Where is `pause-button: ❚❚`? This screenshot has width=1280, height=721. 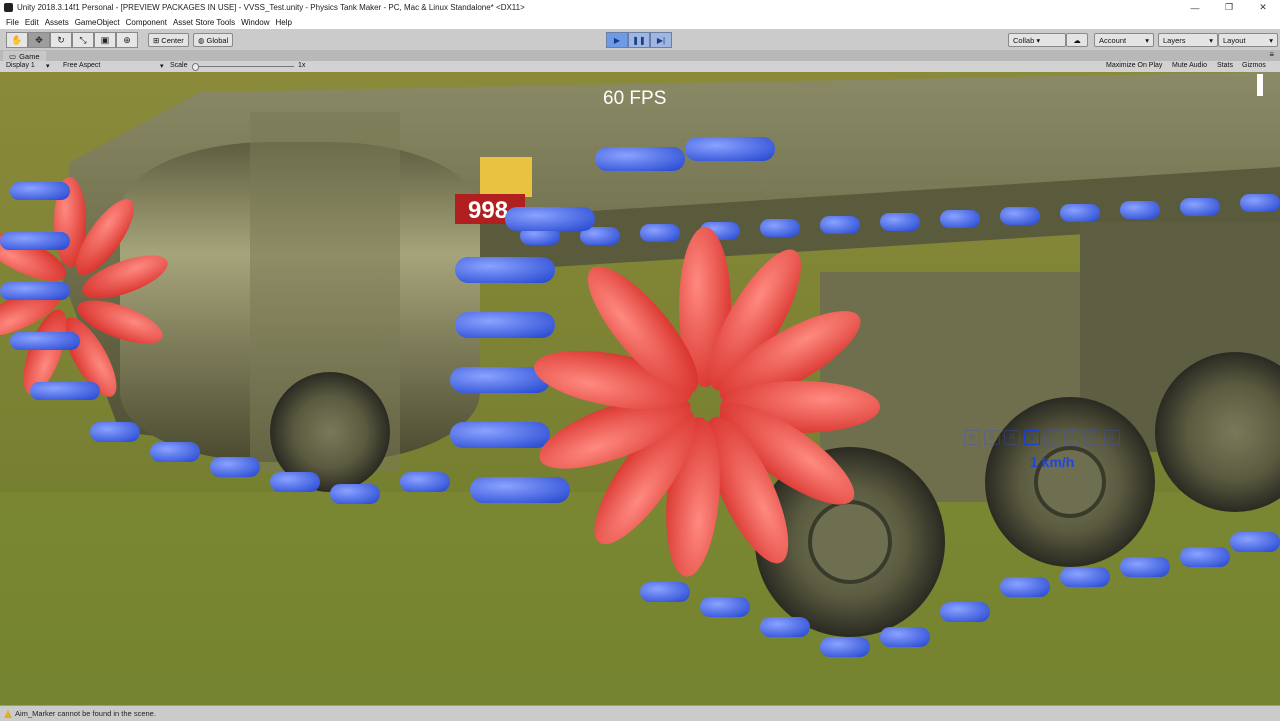
pause-button: ❚❚ is located at coordinates (639, 40).